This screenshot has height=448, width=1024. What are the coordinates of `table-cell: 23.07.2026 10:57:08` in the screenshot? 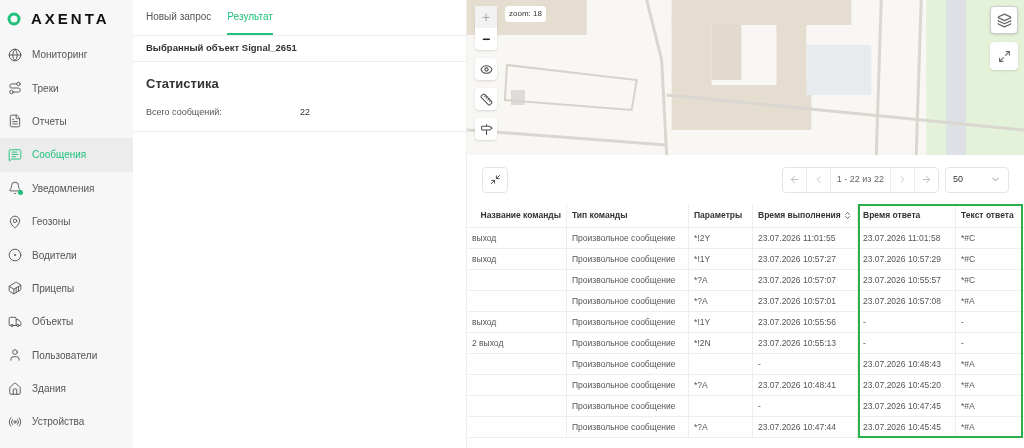 It's located at (902, 301).